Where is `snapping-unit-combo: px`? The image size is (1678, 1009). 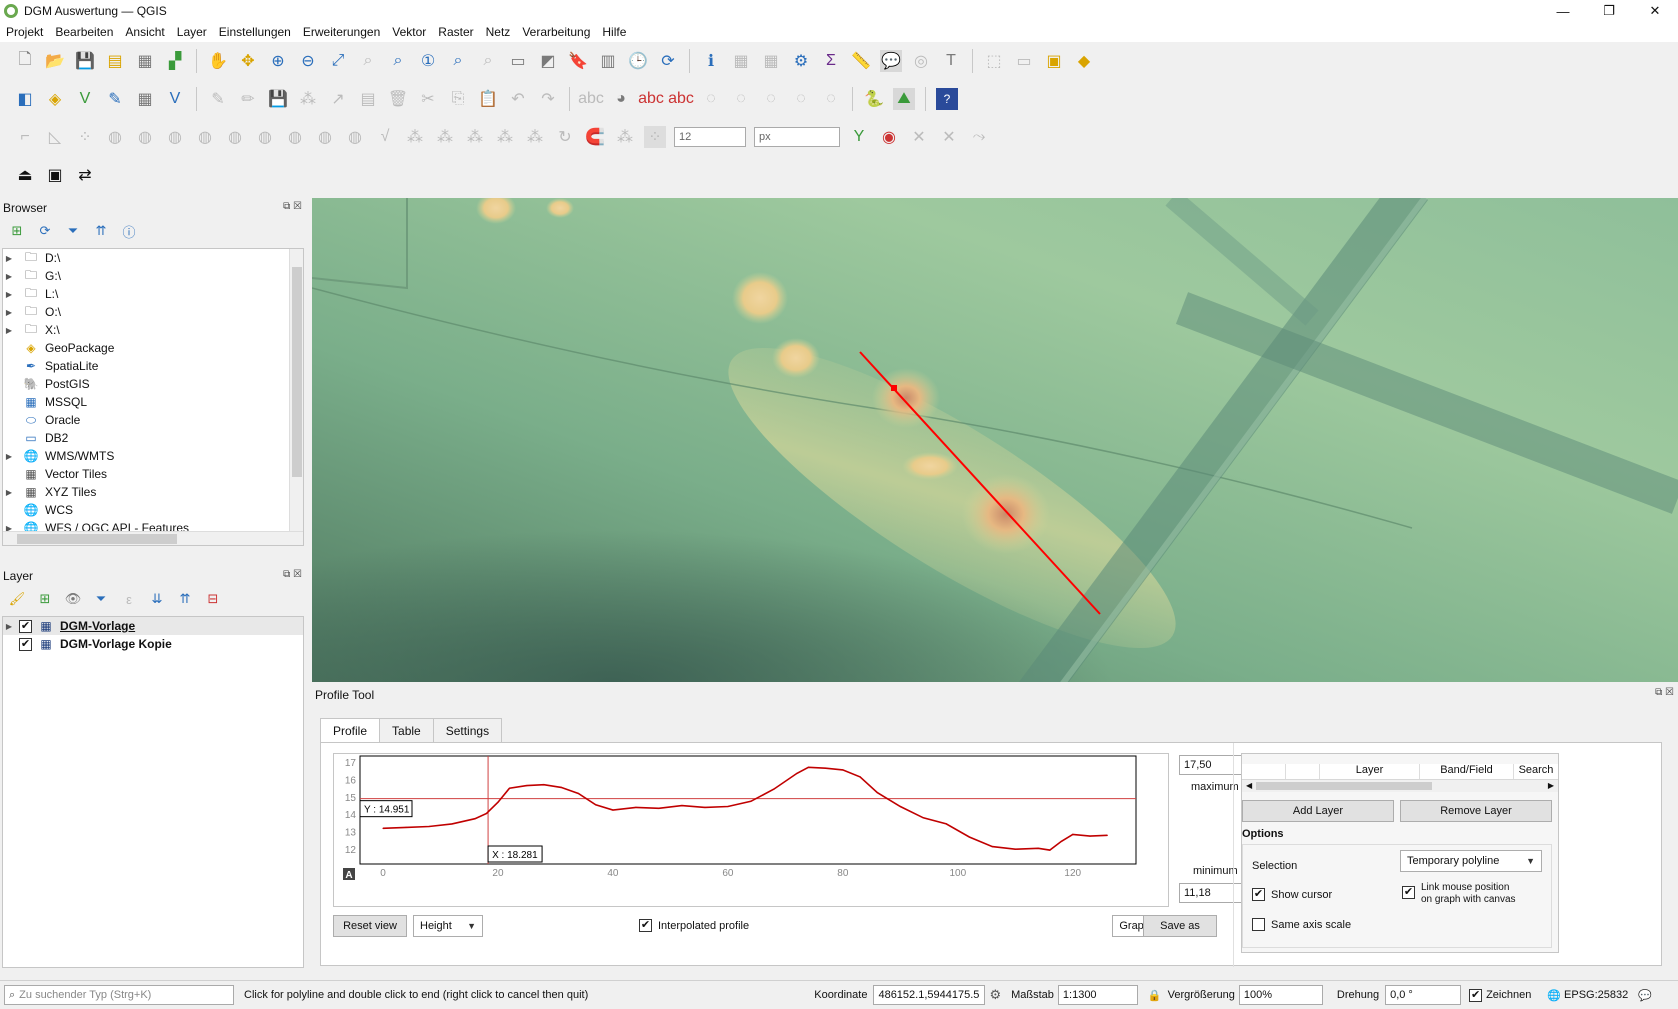 snapping-unit-combo: px is located at coordinates (797, 137).